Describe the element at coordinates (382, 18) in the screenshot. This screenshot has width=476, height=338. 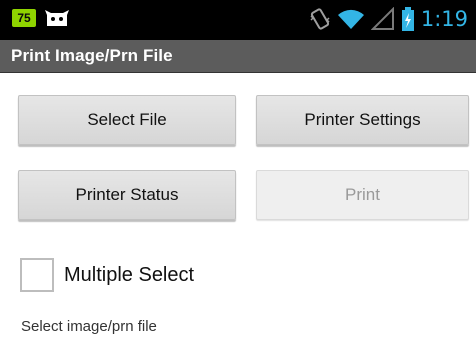
I see `signal-icon` at that location.